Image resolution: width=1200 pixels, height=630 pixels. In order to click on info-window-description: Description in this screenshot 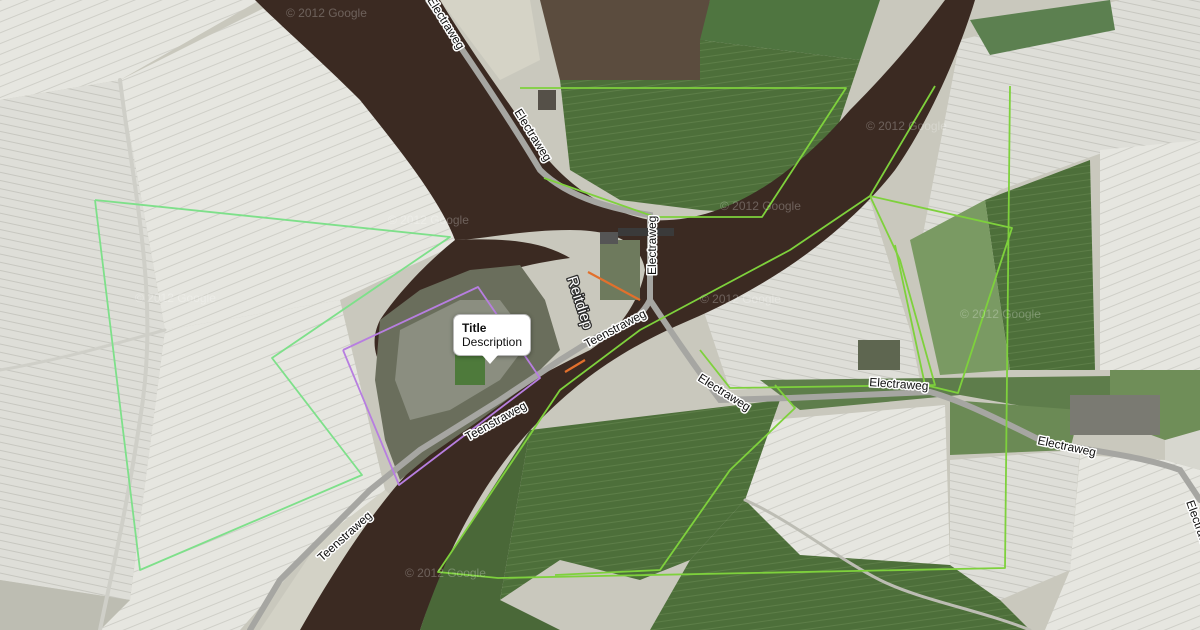, I will do `click(492, 342)`.